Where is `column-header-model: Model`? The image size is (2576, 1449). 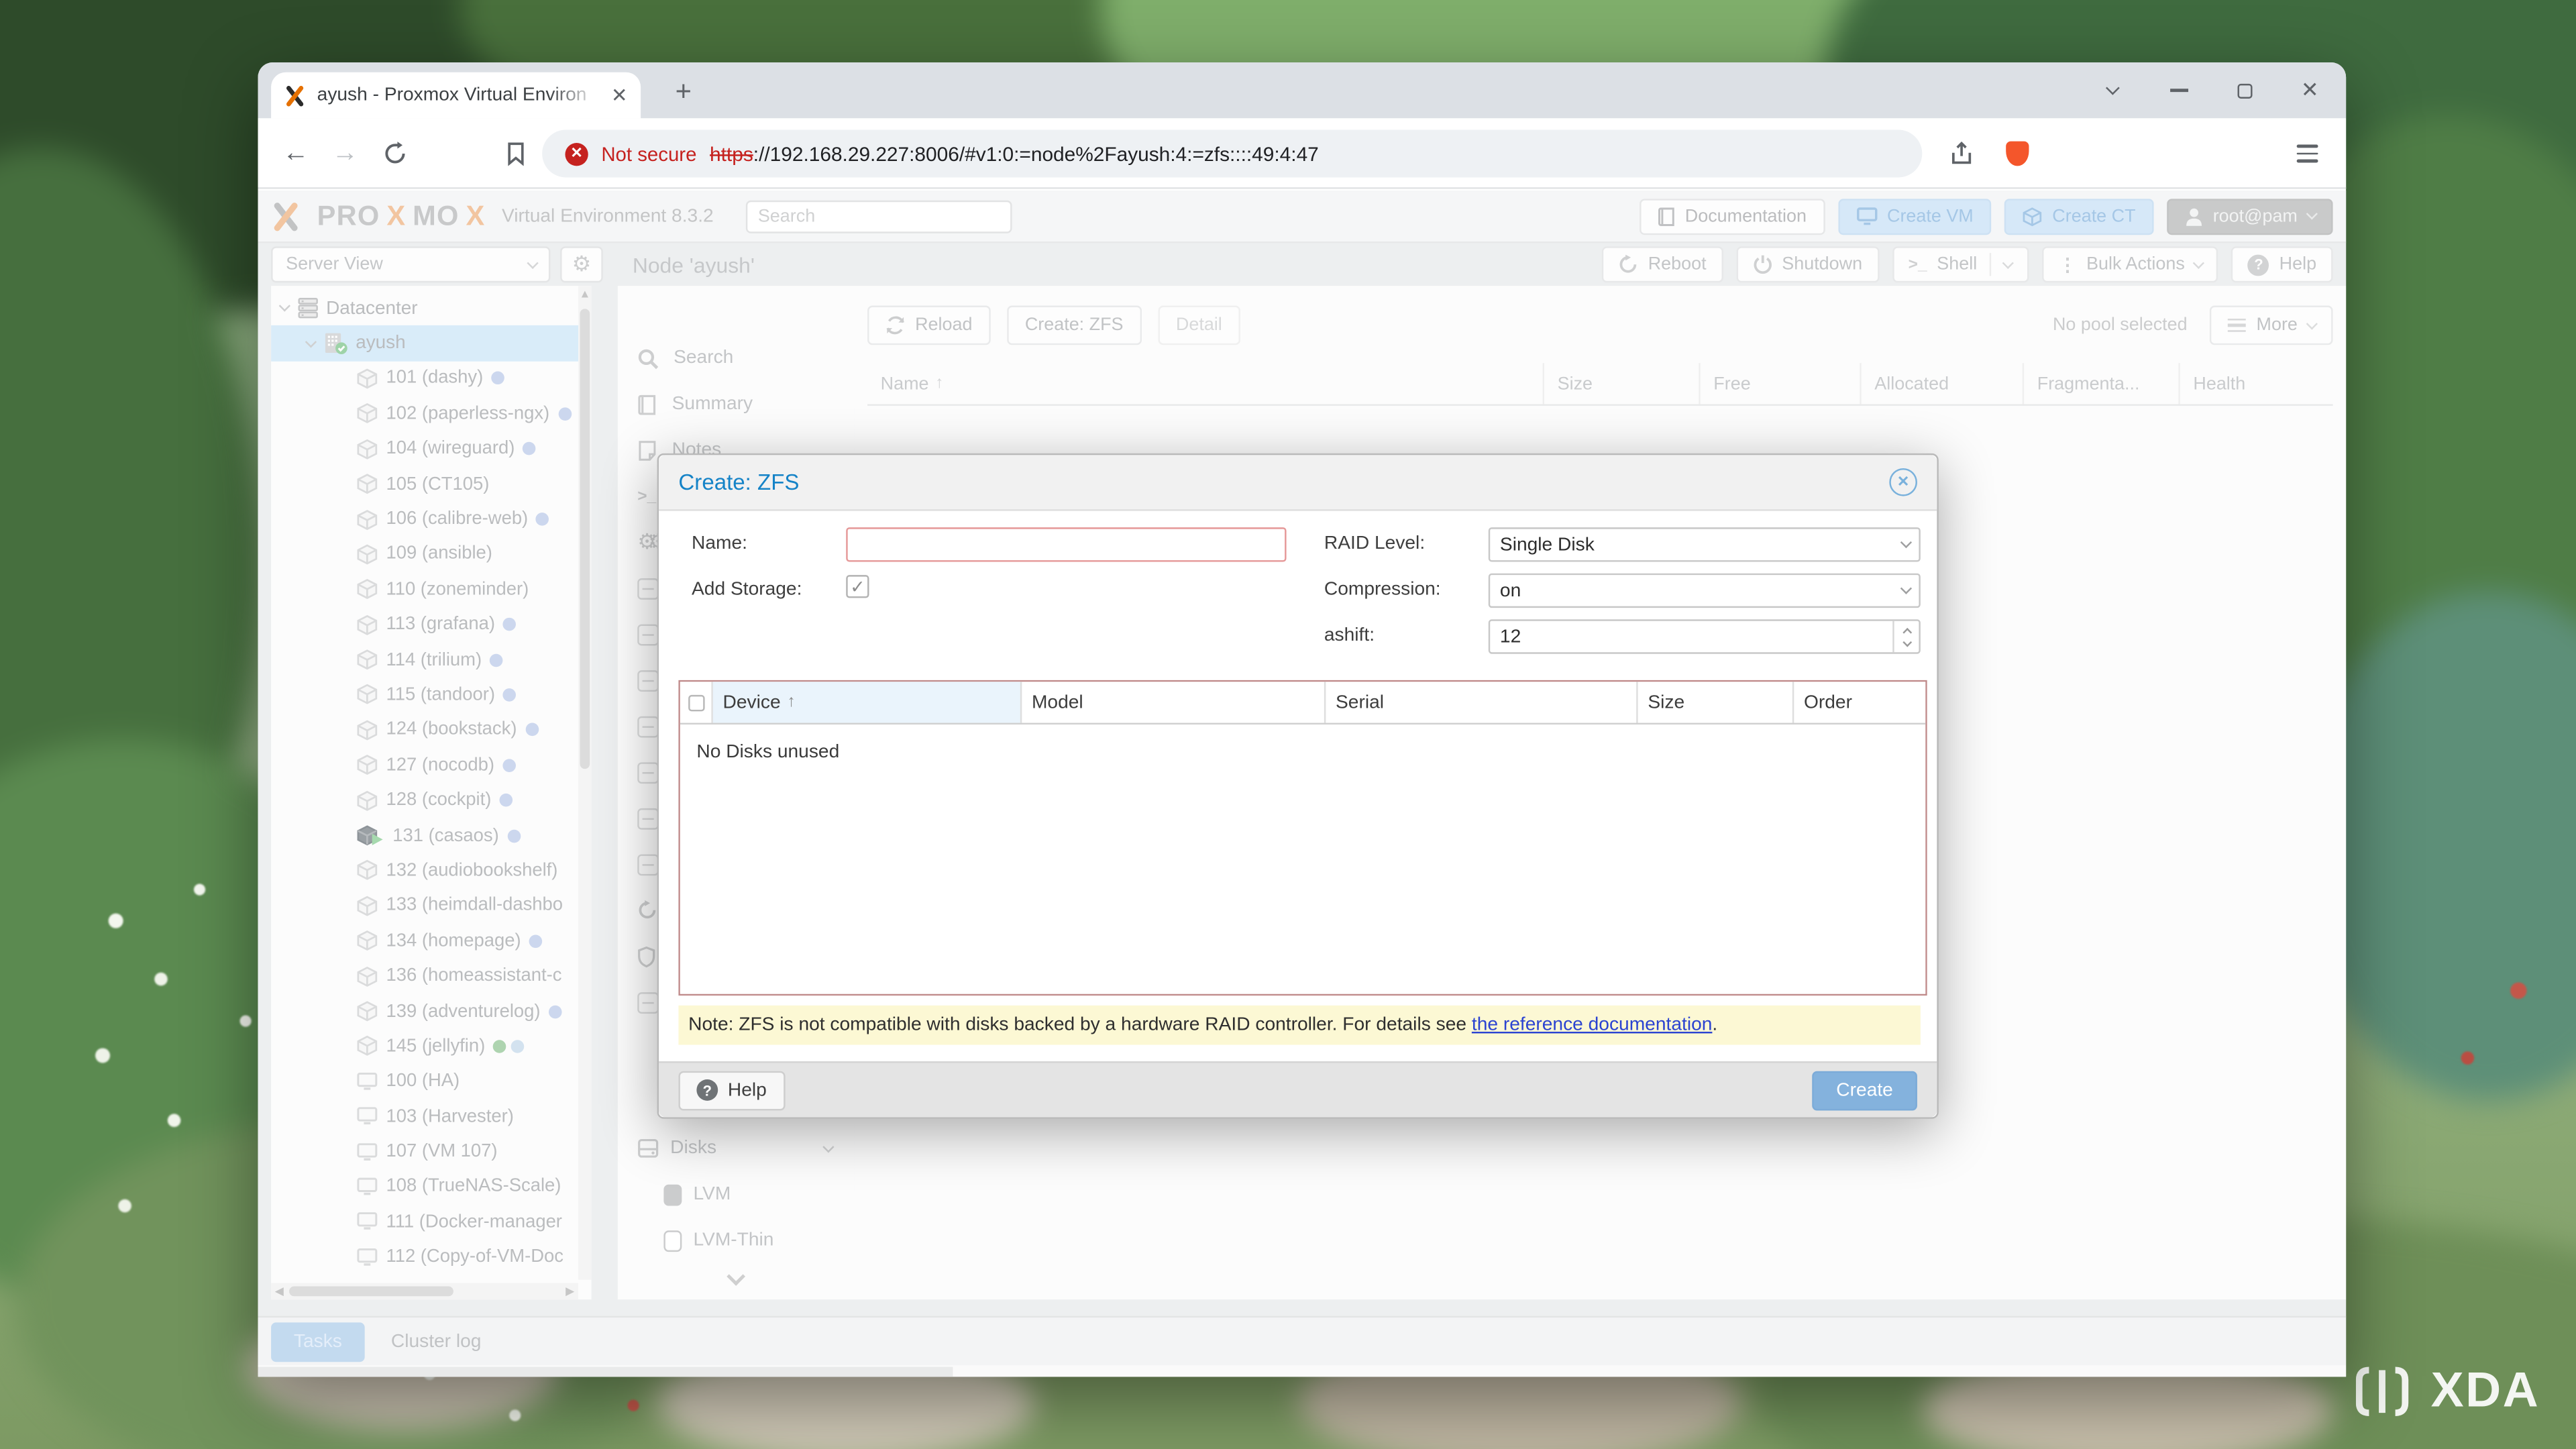 column-header-model: Model is located at coordinates (1174, 702).